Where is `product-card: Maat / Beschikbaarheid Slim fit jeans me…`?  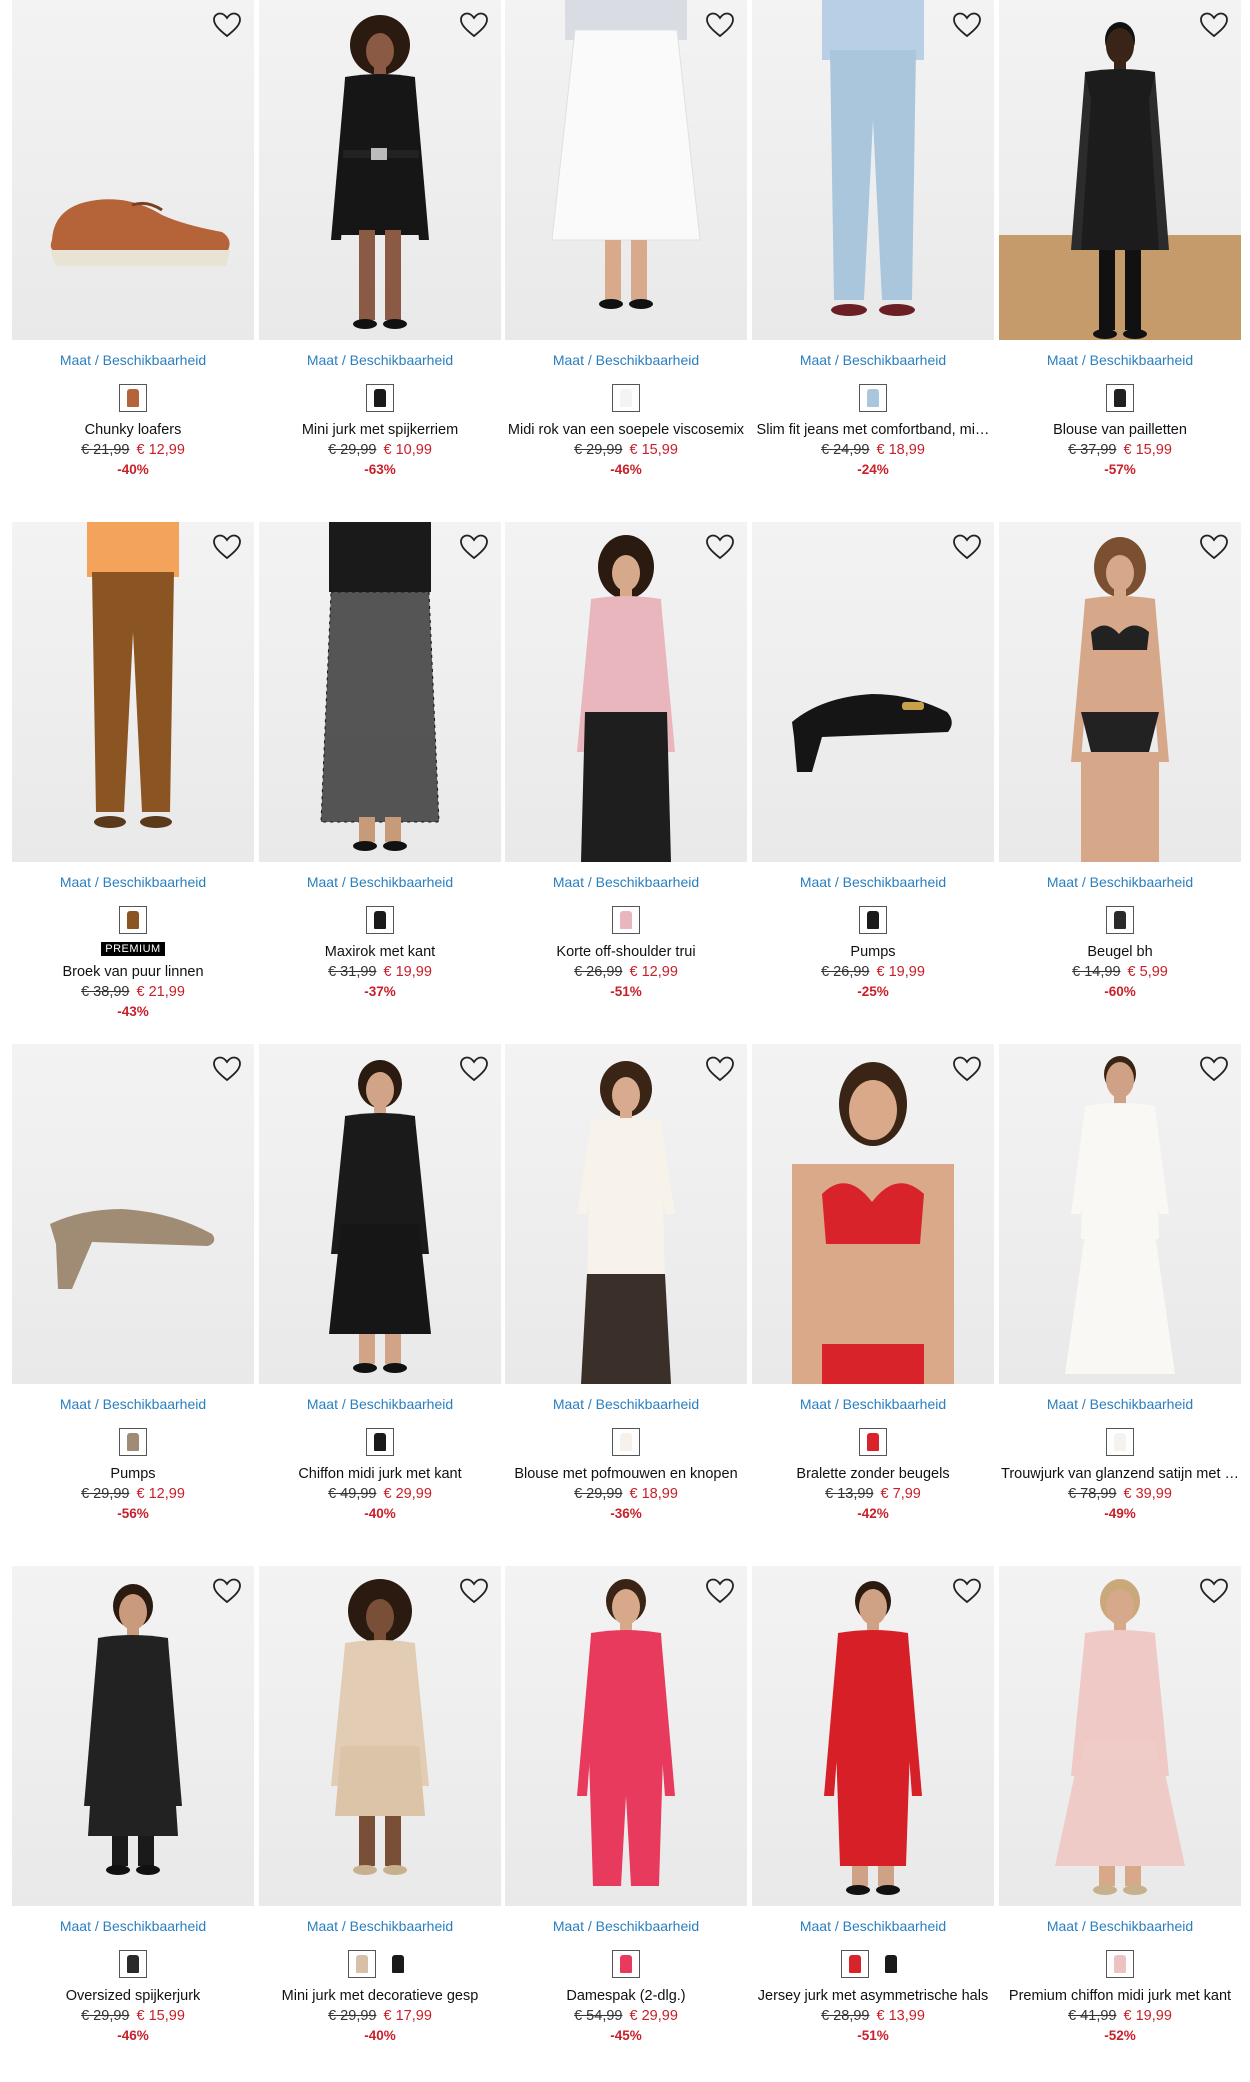
product-card: Maat / Beschikbaarheid Slim fit jeans me… is located at coordinates (873, 238).